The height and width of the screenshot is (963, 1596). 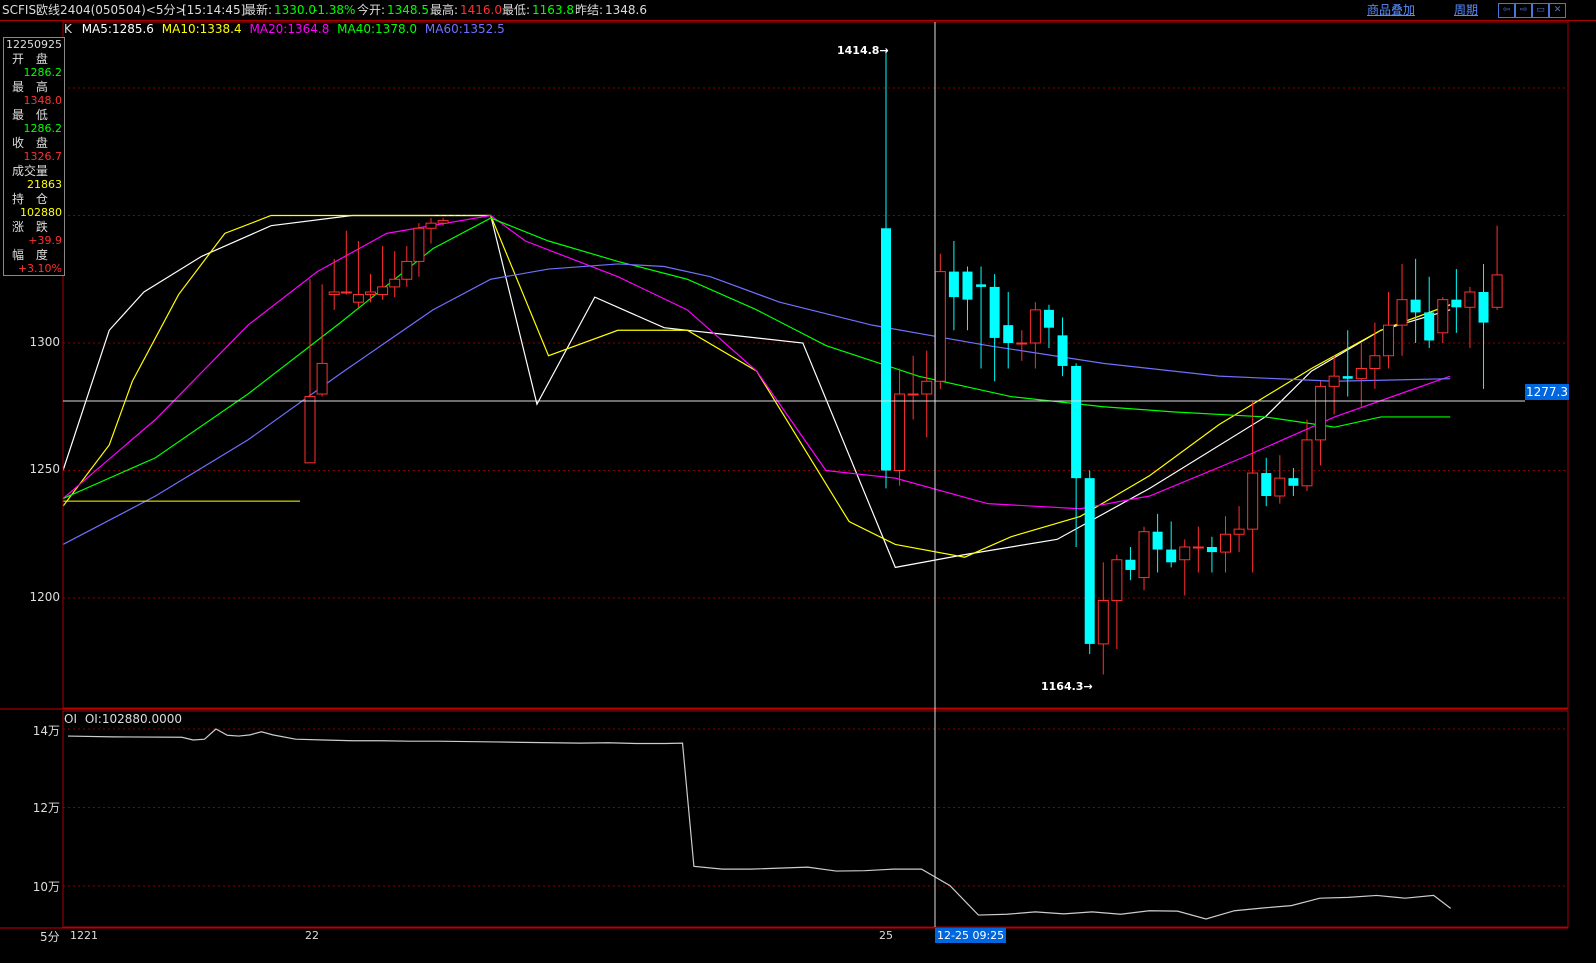 What do you see at coordinates (84, 935) in the screenshot?
I see `x-tick-1221: 1221` at bounding box center [84, 935].